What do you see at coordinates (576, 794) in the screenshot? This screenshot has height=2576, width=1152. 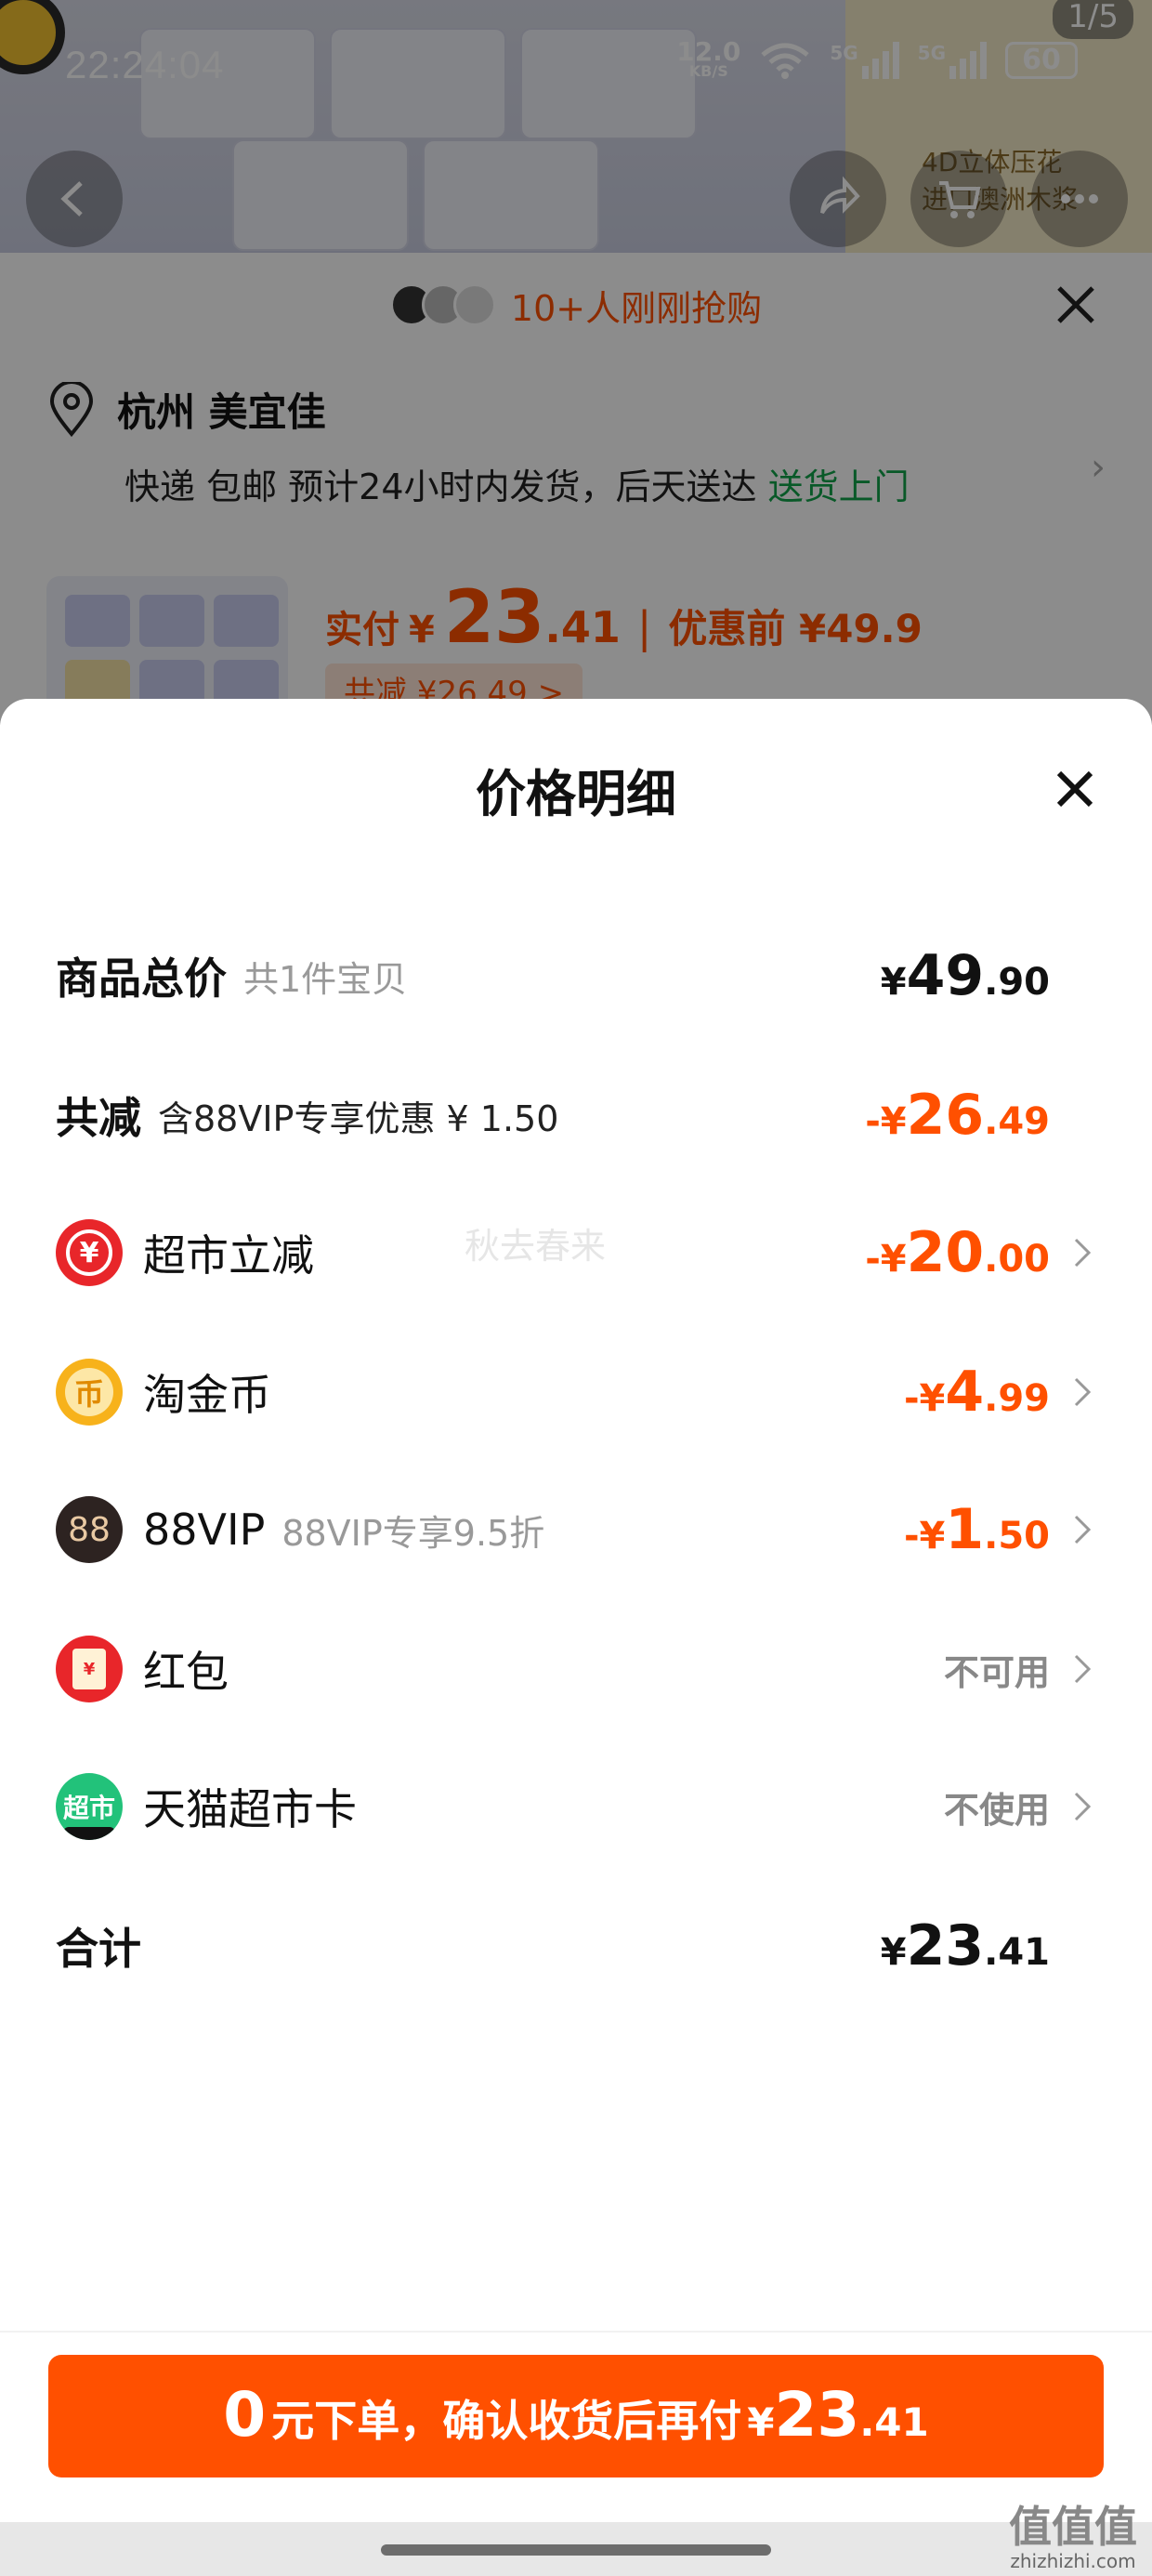 I see `sheet-title: 价格明细` at bounding box center [576, 794].